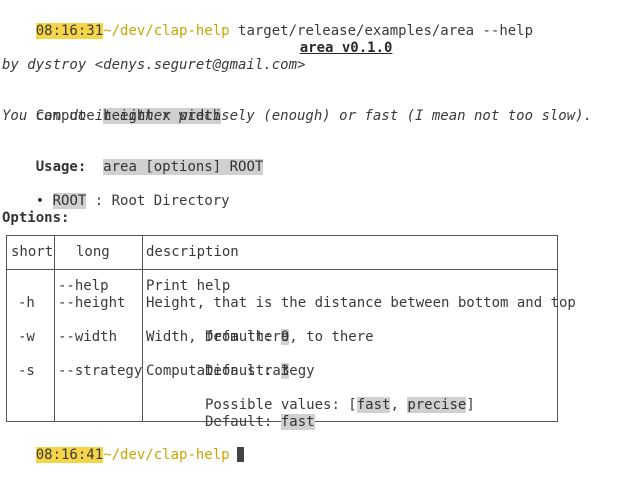  What do you see at coordinates (26, 303) in the screenshot?
I see `table-row-short: -h` at bounding box center [26, 303].